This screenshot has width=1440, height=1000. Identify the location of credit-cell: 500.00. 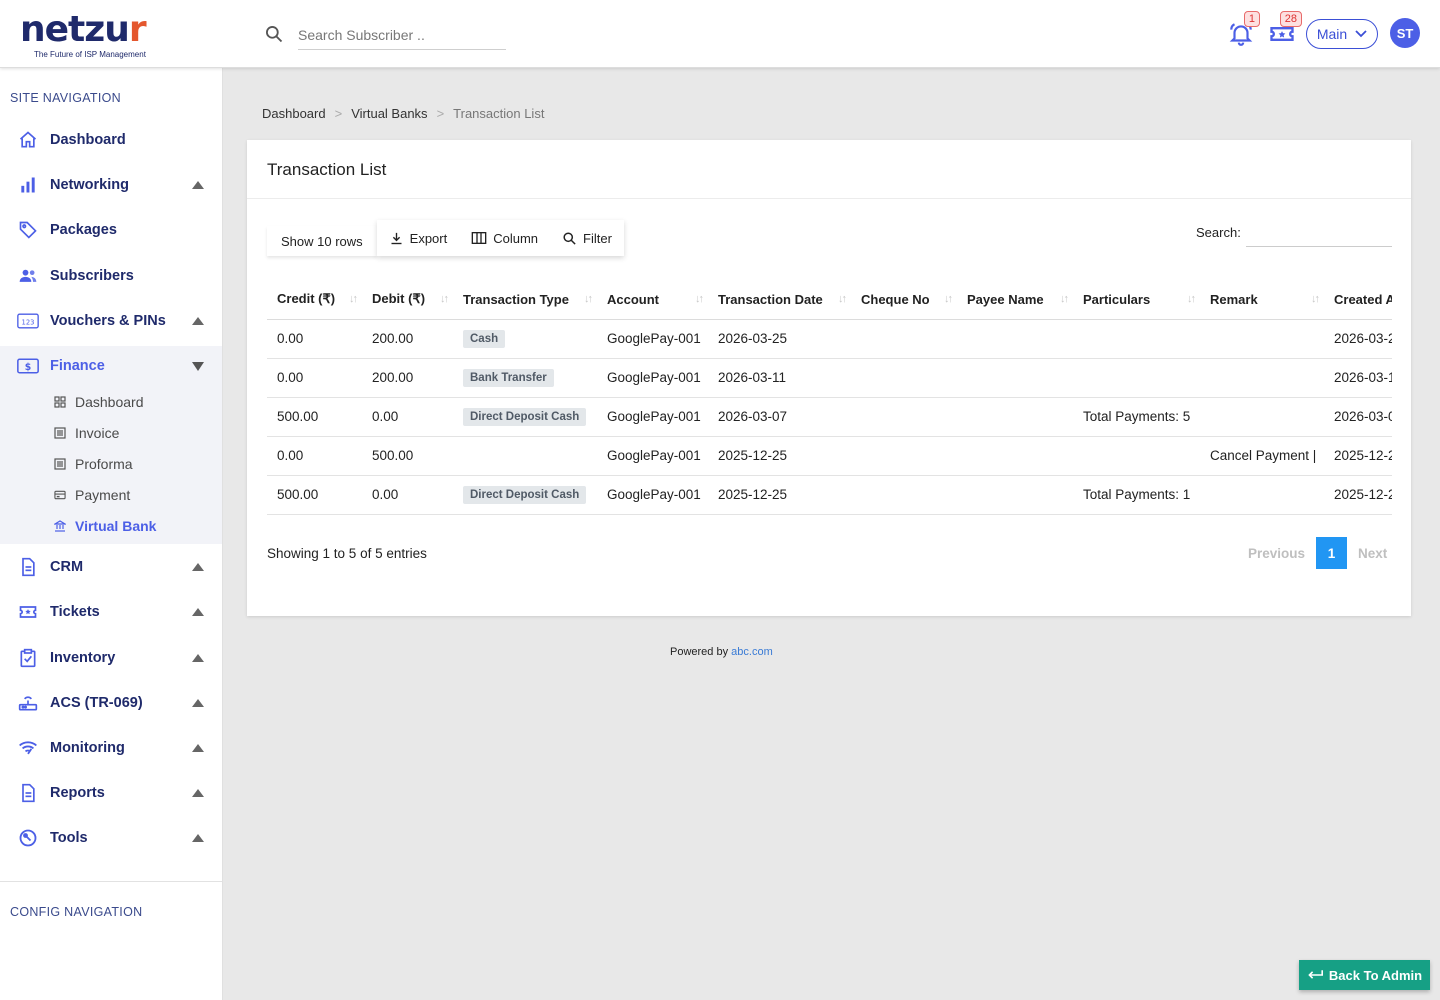
(314, 495).